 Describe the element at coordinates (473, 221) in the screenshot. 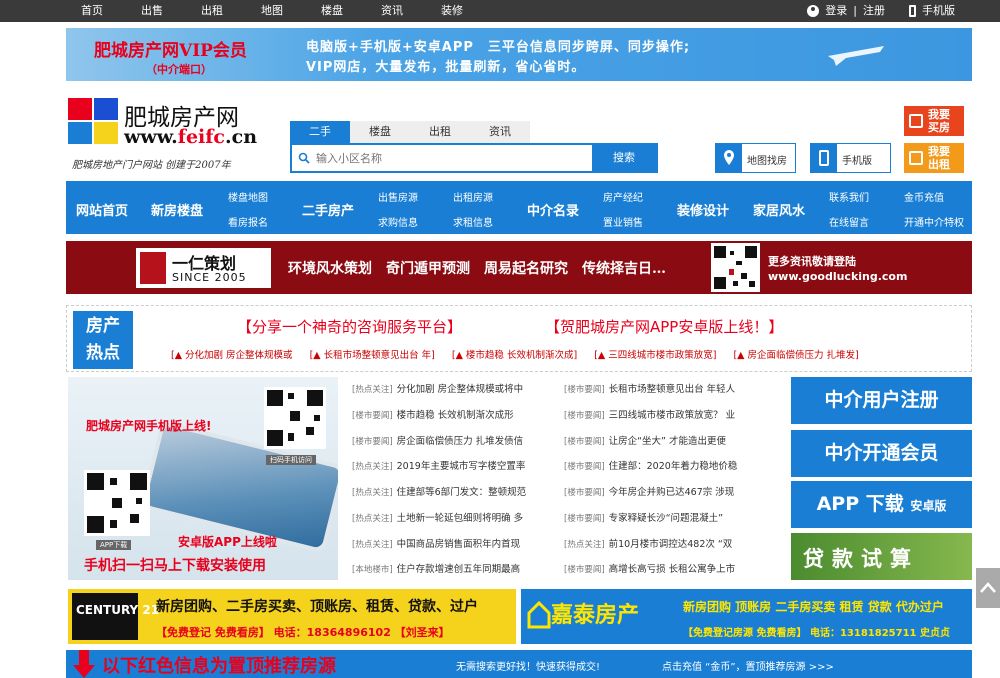

I see `nav-rent-info: 求租信息` at that location.